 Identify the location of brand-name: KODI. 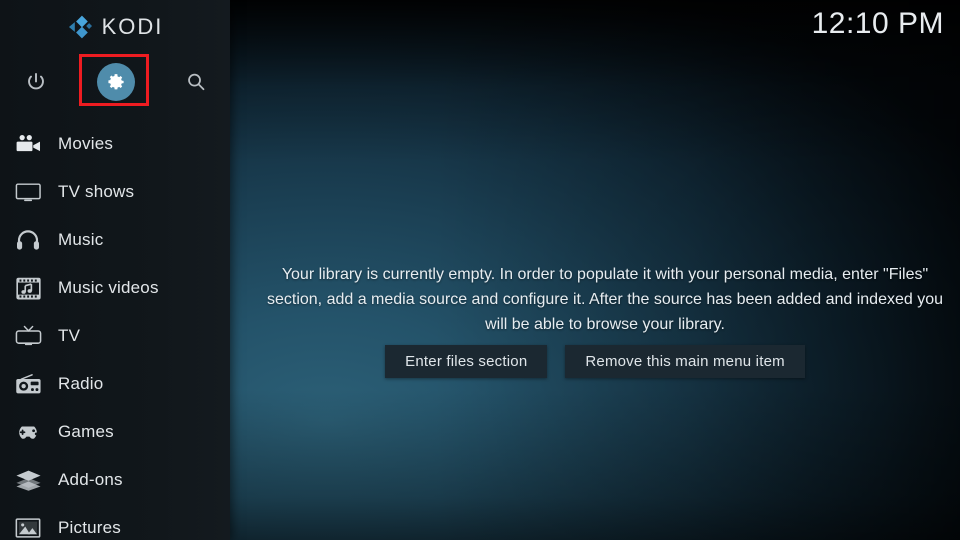
(132, 26).